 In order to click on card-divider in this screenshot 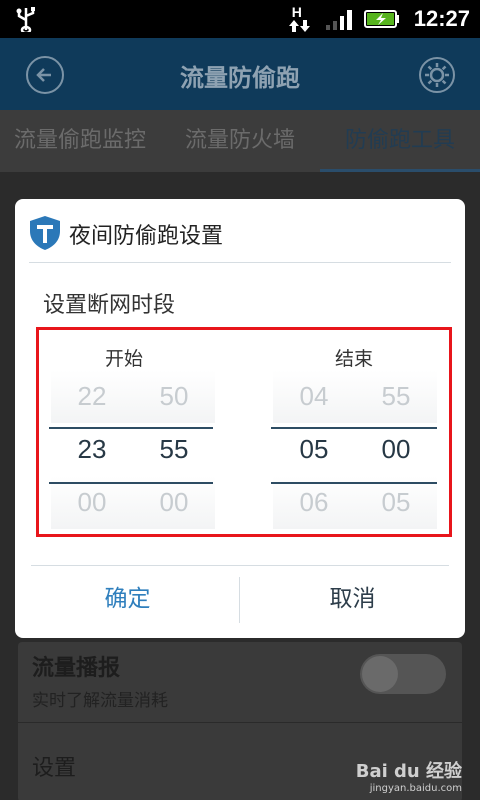, I will do `click(240, 722)`.